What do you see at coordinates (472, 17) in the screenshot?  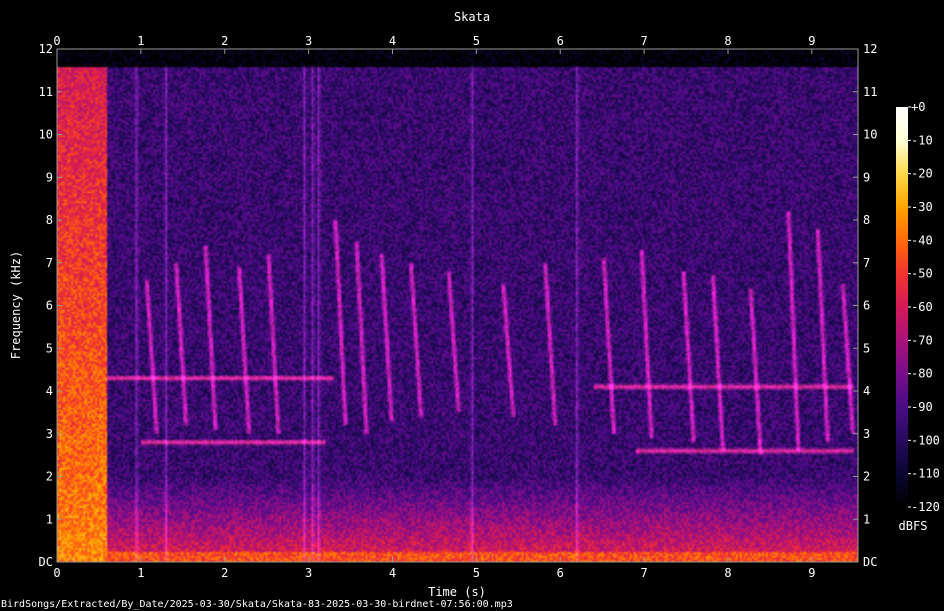 I see `chart-title: Skata` at bounding box center [472, 17].